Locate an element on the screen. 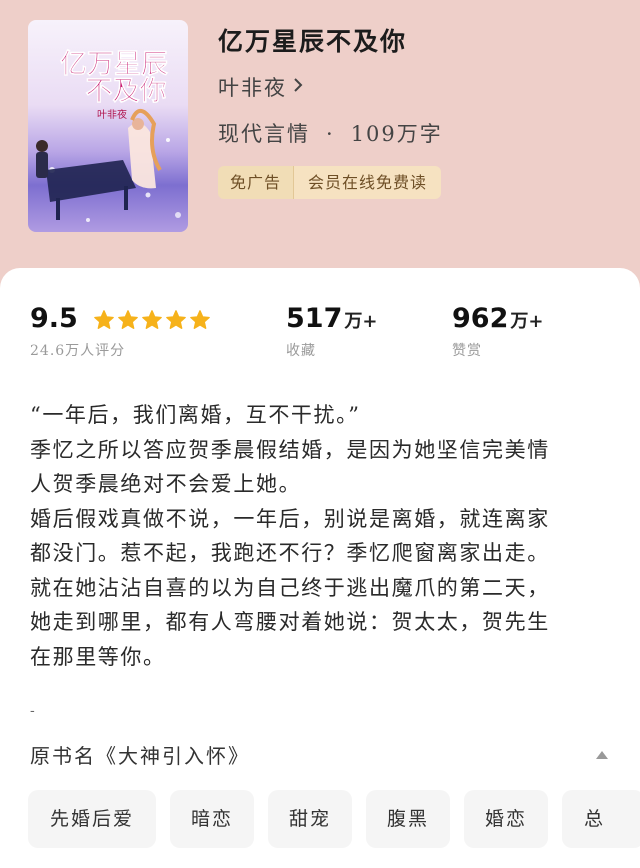 This screenshot has height=868, width=640. favorites-stat: 517 万+ 收藏 is located at coordinates (331, 331).